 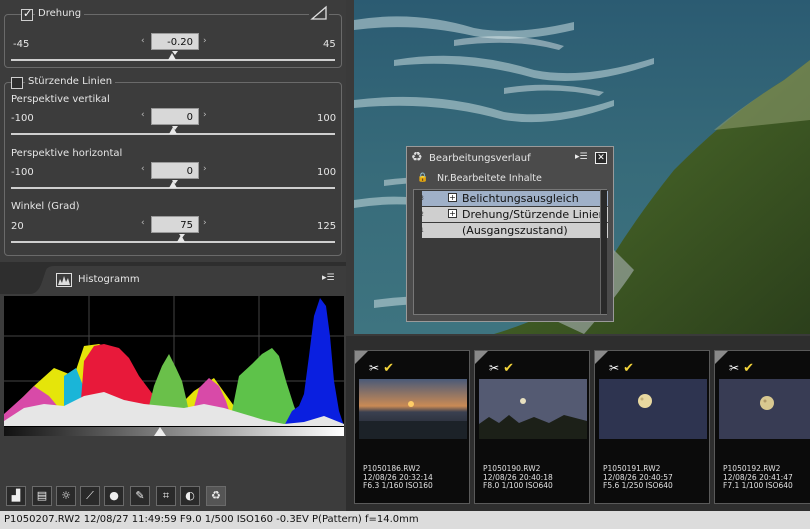 I want to click on crop-icon: ⌗, so click(x=166, y=496).